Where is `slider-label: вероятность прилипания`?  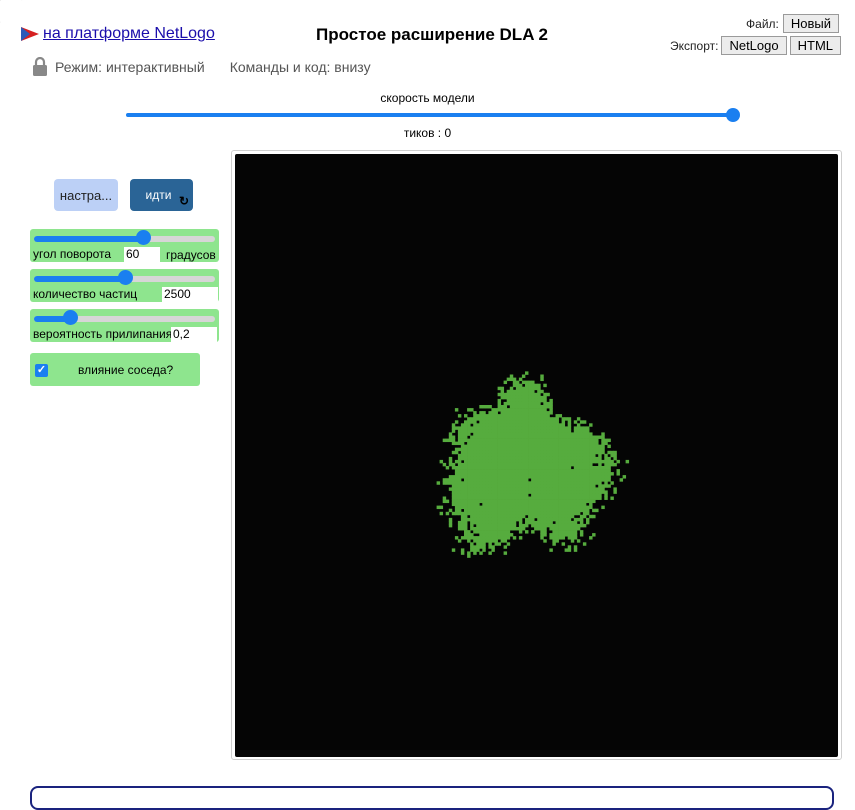
slider-label: вероятность прилипания is located at coordinates (103, 334).